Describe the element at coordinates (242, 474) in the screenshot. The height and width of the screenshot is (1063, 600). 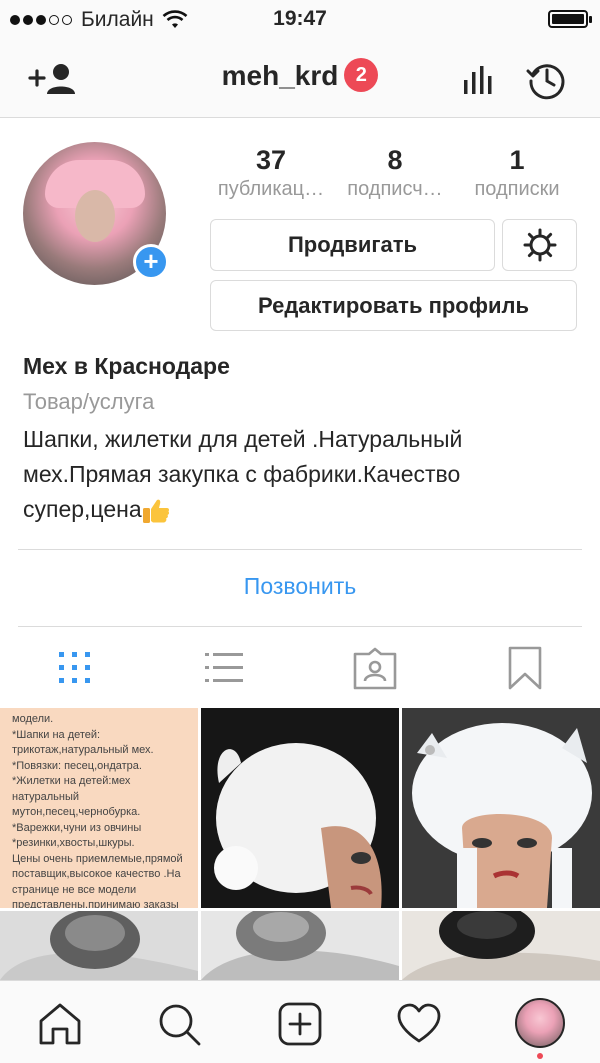
I see `bio-line: мех.Прямая закупка с фабрики.Качество` at that location.